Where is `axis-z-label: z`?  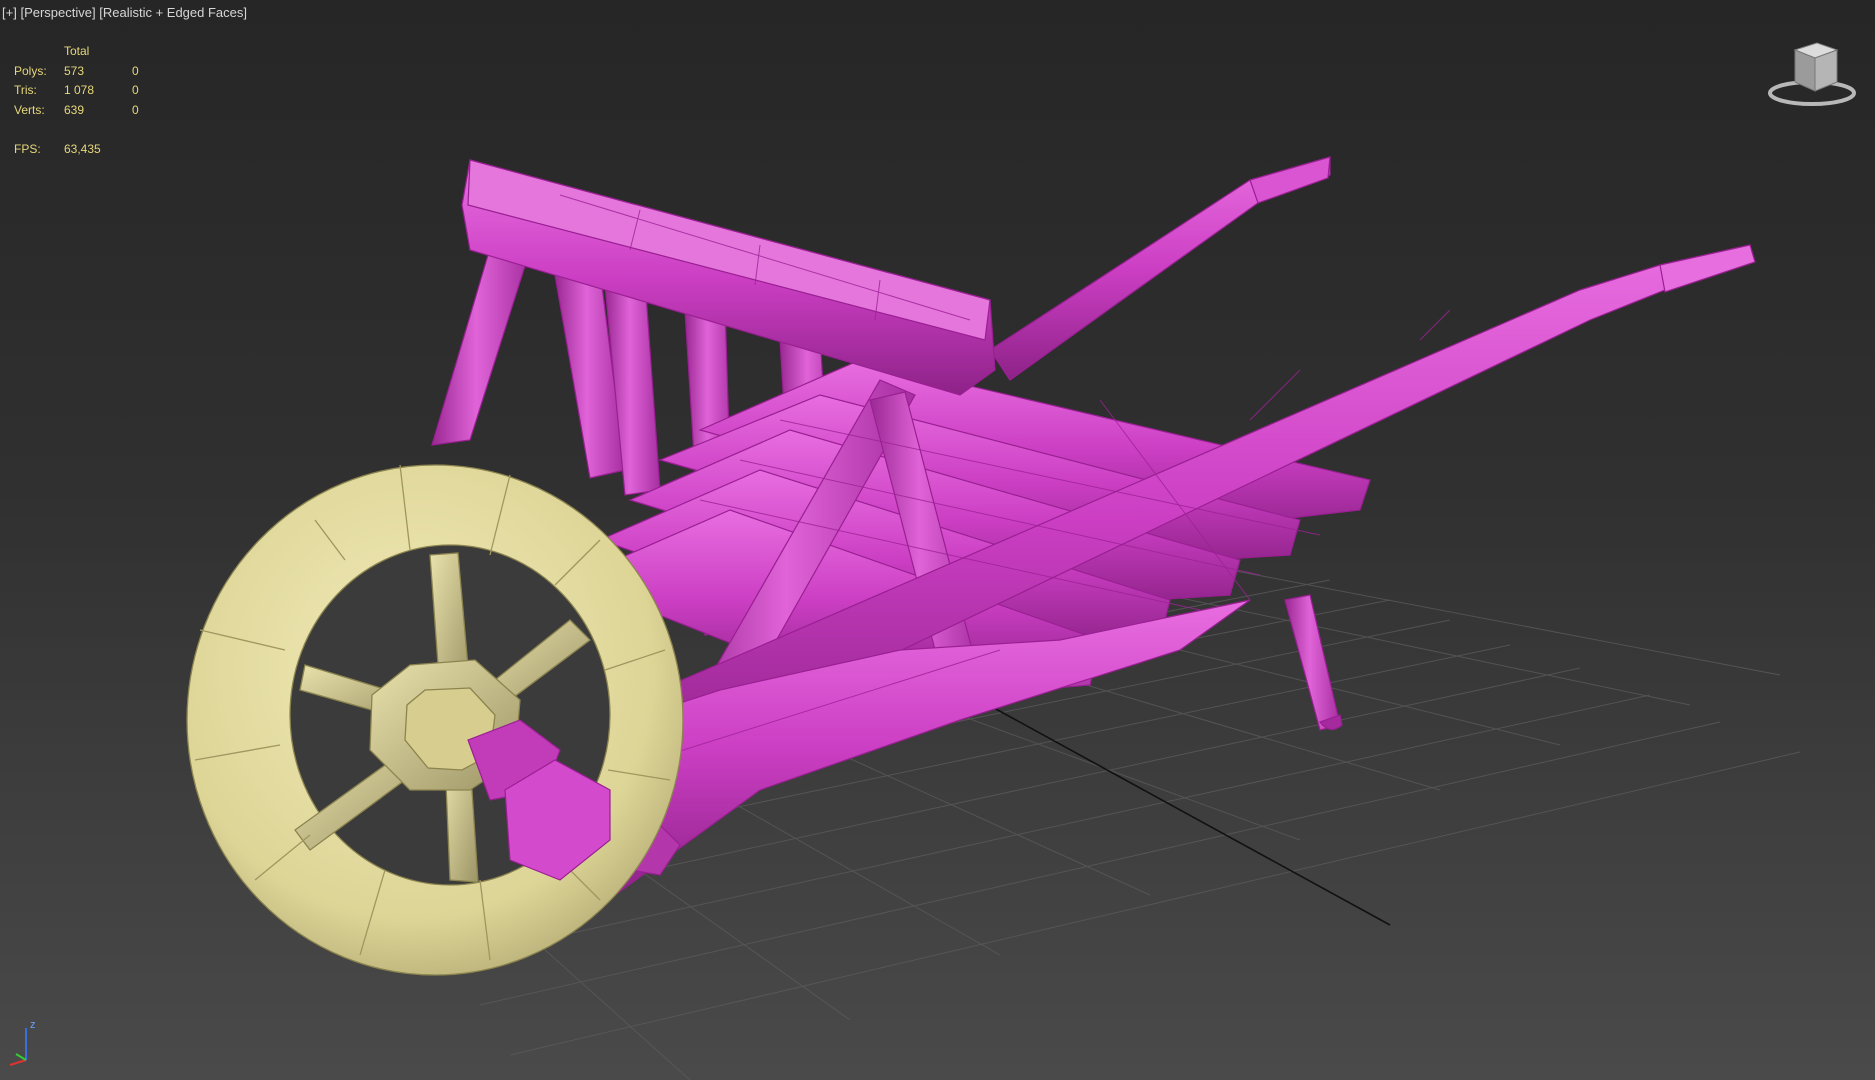 axis-z-label: z is located at coordinates (33, 1025).